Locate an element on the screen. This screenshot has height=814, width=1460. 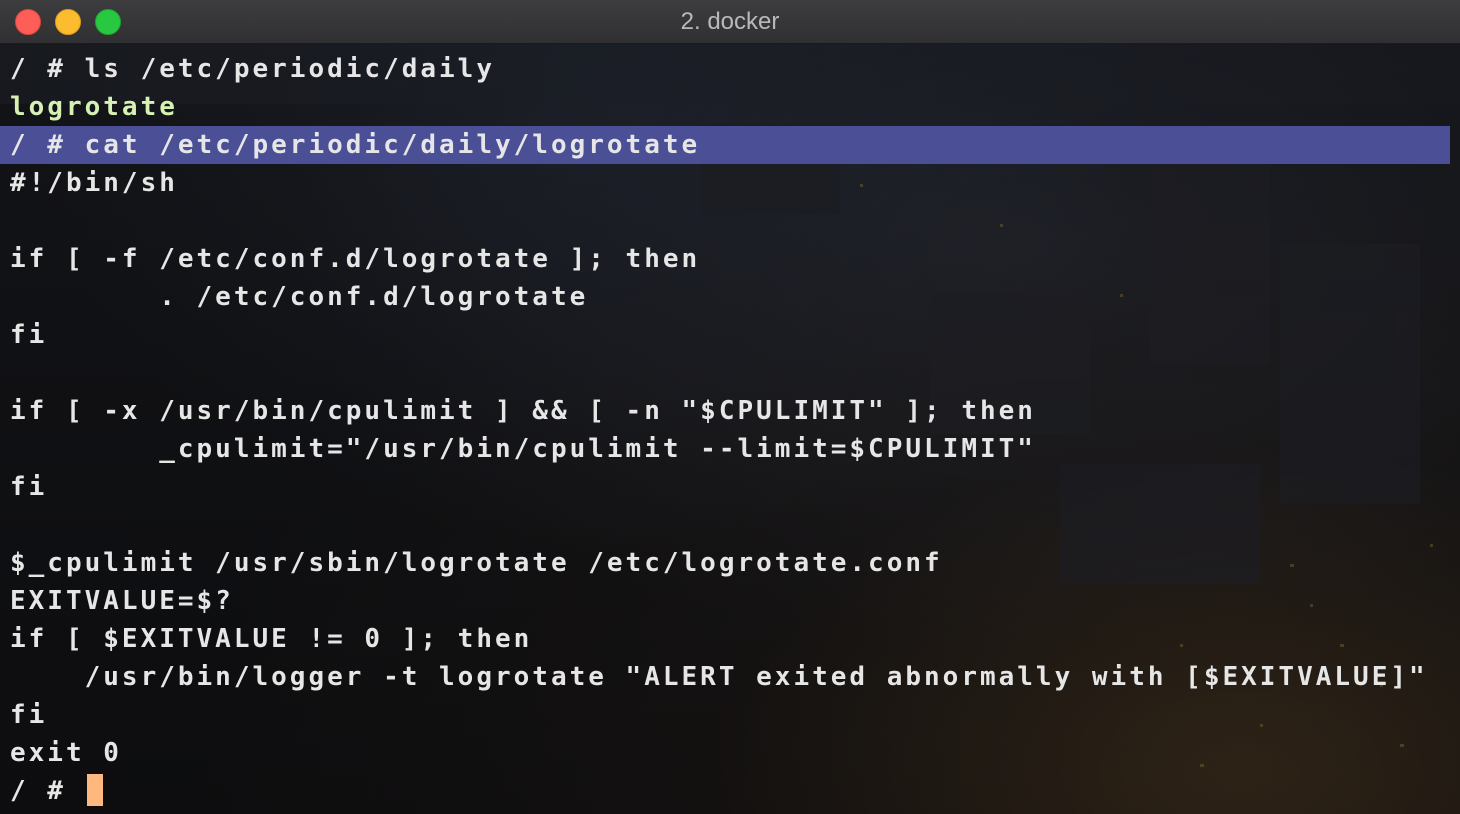
terminal-line: / # ls /etc/periodic/daily is located at coordinates (252, 69).